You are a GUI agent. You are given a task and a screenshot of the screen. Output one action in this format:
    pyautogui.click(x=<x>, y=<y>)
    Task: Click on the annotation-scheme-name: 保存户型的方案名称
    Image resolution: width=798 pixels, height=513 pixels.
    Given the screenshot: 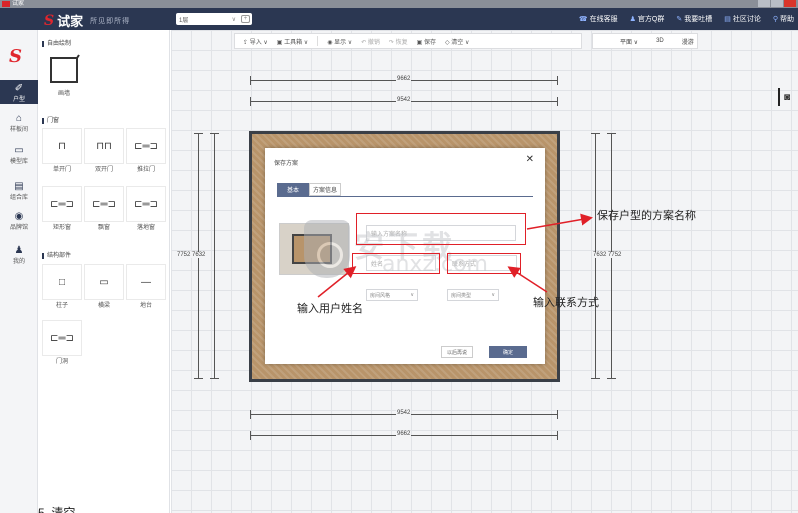 What is the action you would take?
    pyautogui.click(x=646, y=215)
    